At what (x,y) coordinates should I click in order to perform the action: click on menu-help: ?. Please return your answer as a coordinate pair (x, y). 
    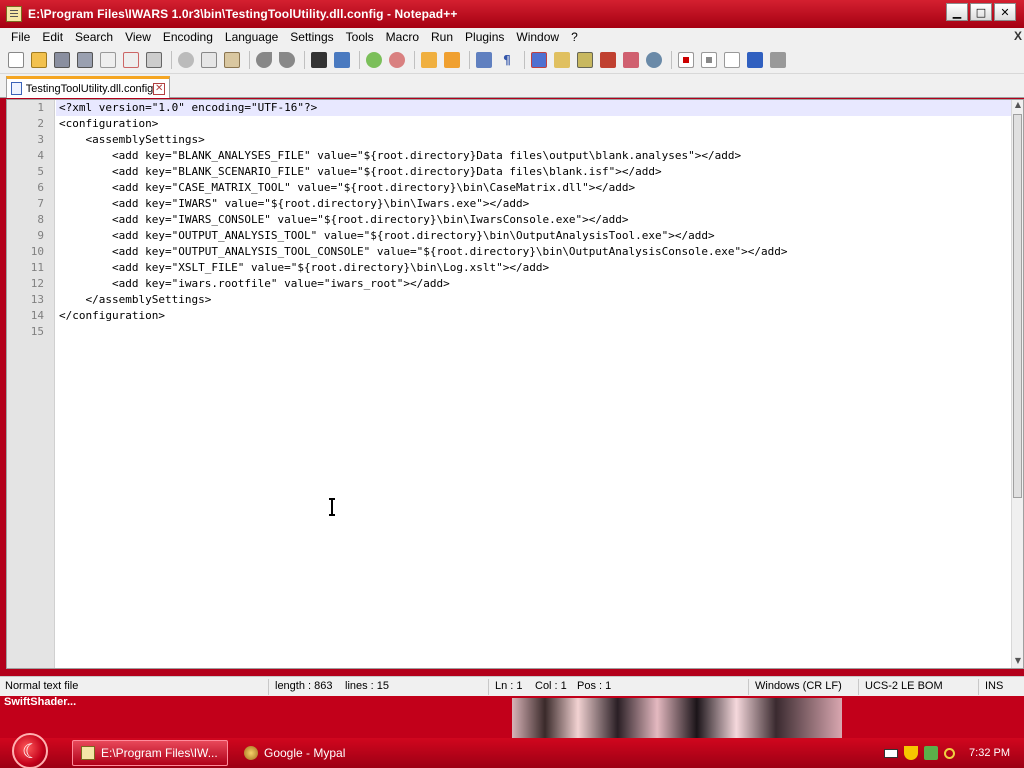
    Looking at the image, I should click on (574, 37).